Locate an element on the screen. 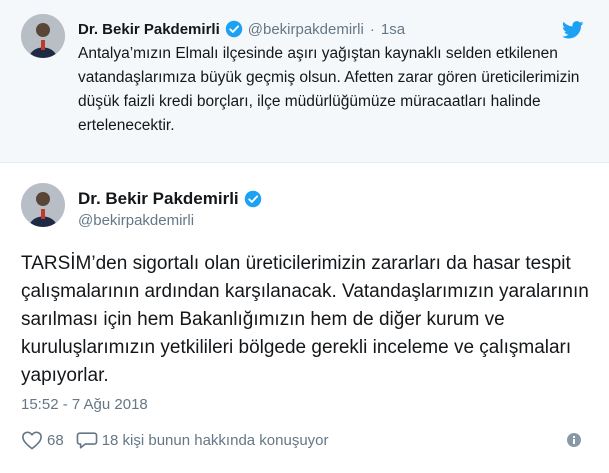 Image resolution: width=609 pixels, height=473 pixels. speech-bubble-icon is located at coordinates (87, 440).